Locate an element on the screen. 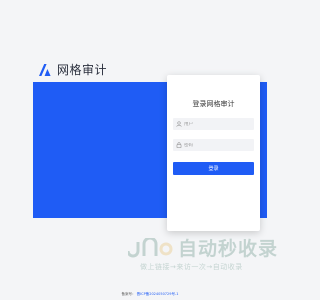 The image size is (320, 300). watermark: 自动秒收录 做上链接→来访一次→自动收录 is located at coordinates (203, 255).